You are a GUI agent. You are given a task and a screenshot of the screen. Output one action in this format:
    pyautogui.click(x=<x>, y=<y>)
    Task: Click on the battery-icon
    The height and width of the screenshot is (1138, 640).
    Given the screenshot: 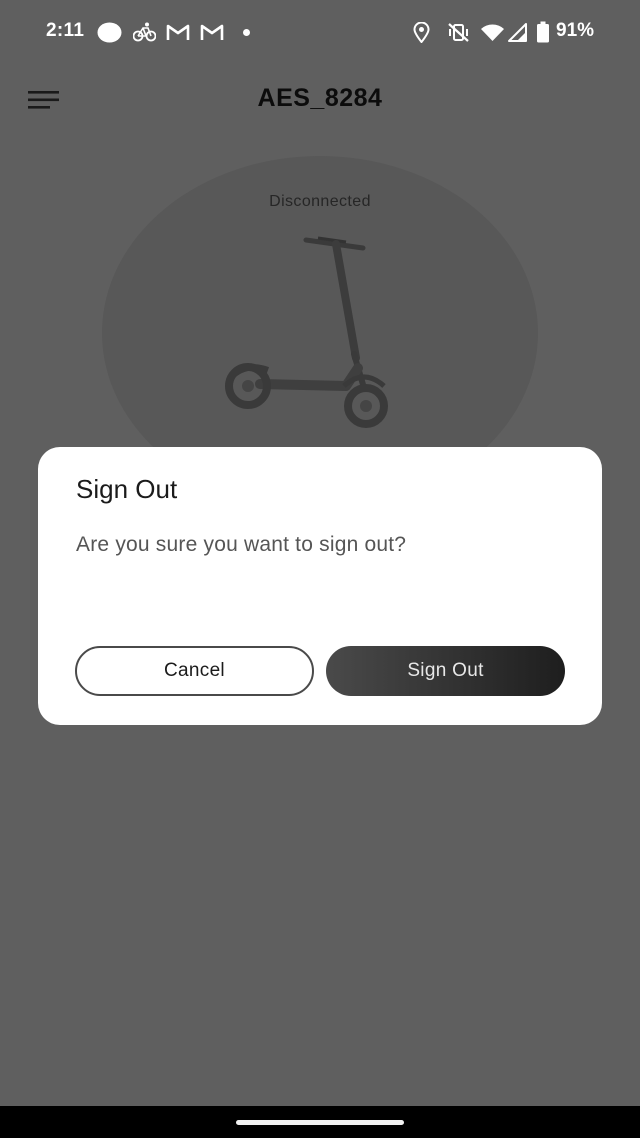 What is the action you would take?
    pyautogui.click(x=543, y=32)
    